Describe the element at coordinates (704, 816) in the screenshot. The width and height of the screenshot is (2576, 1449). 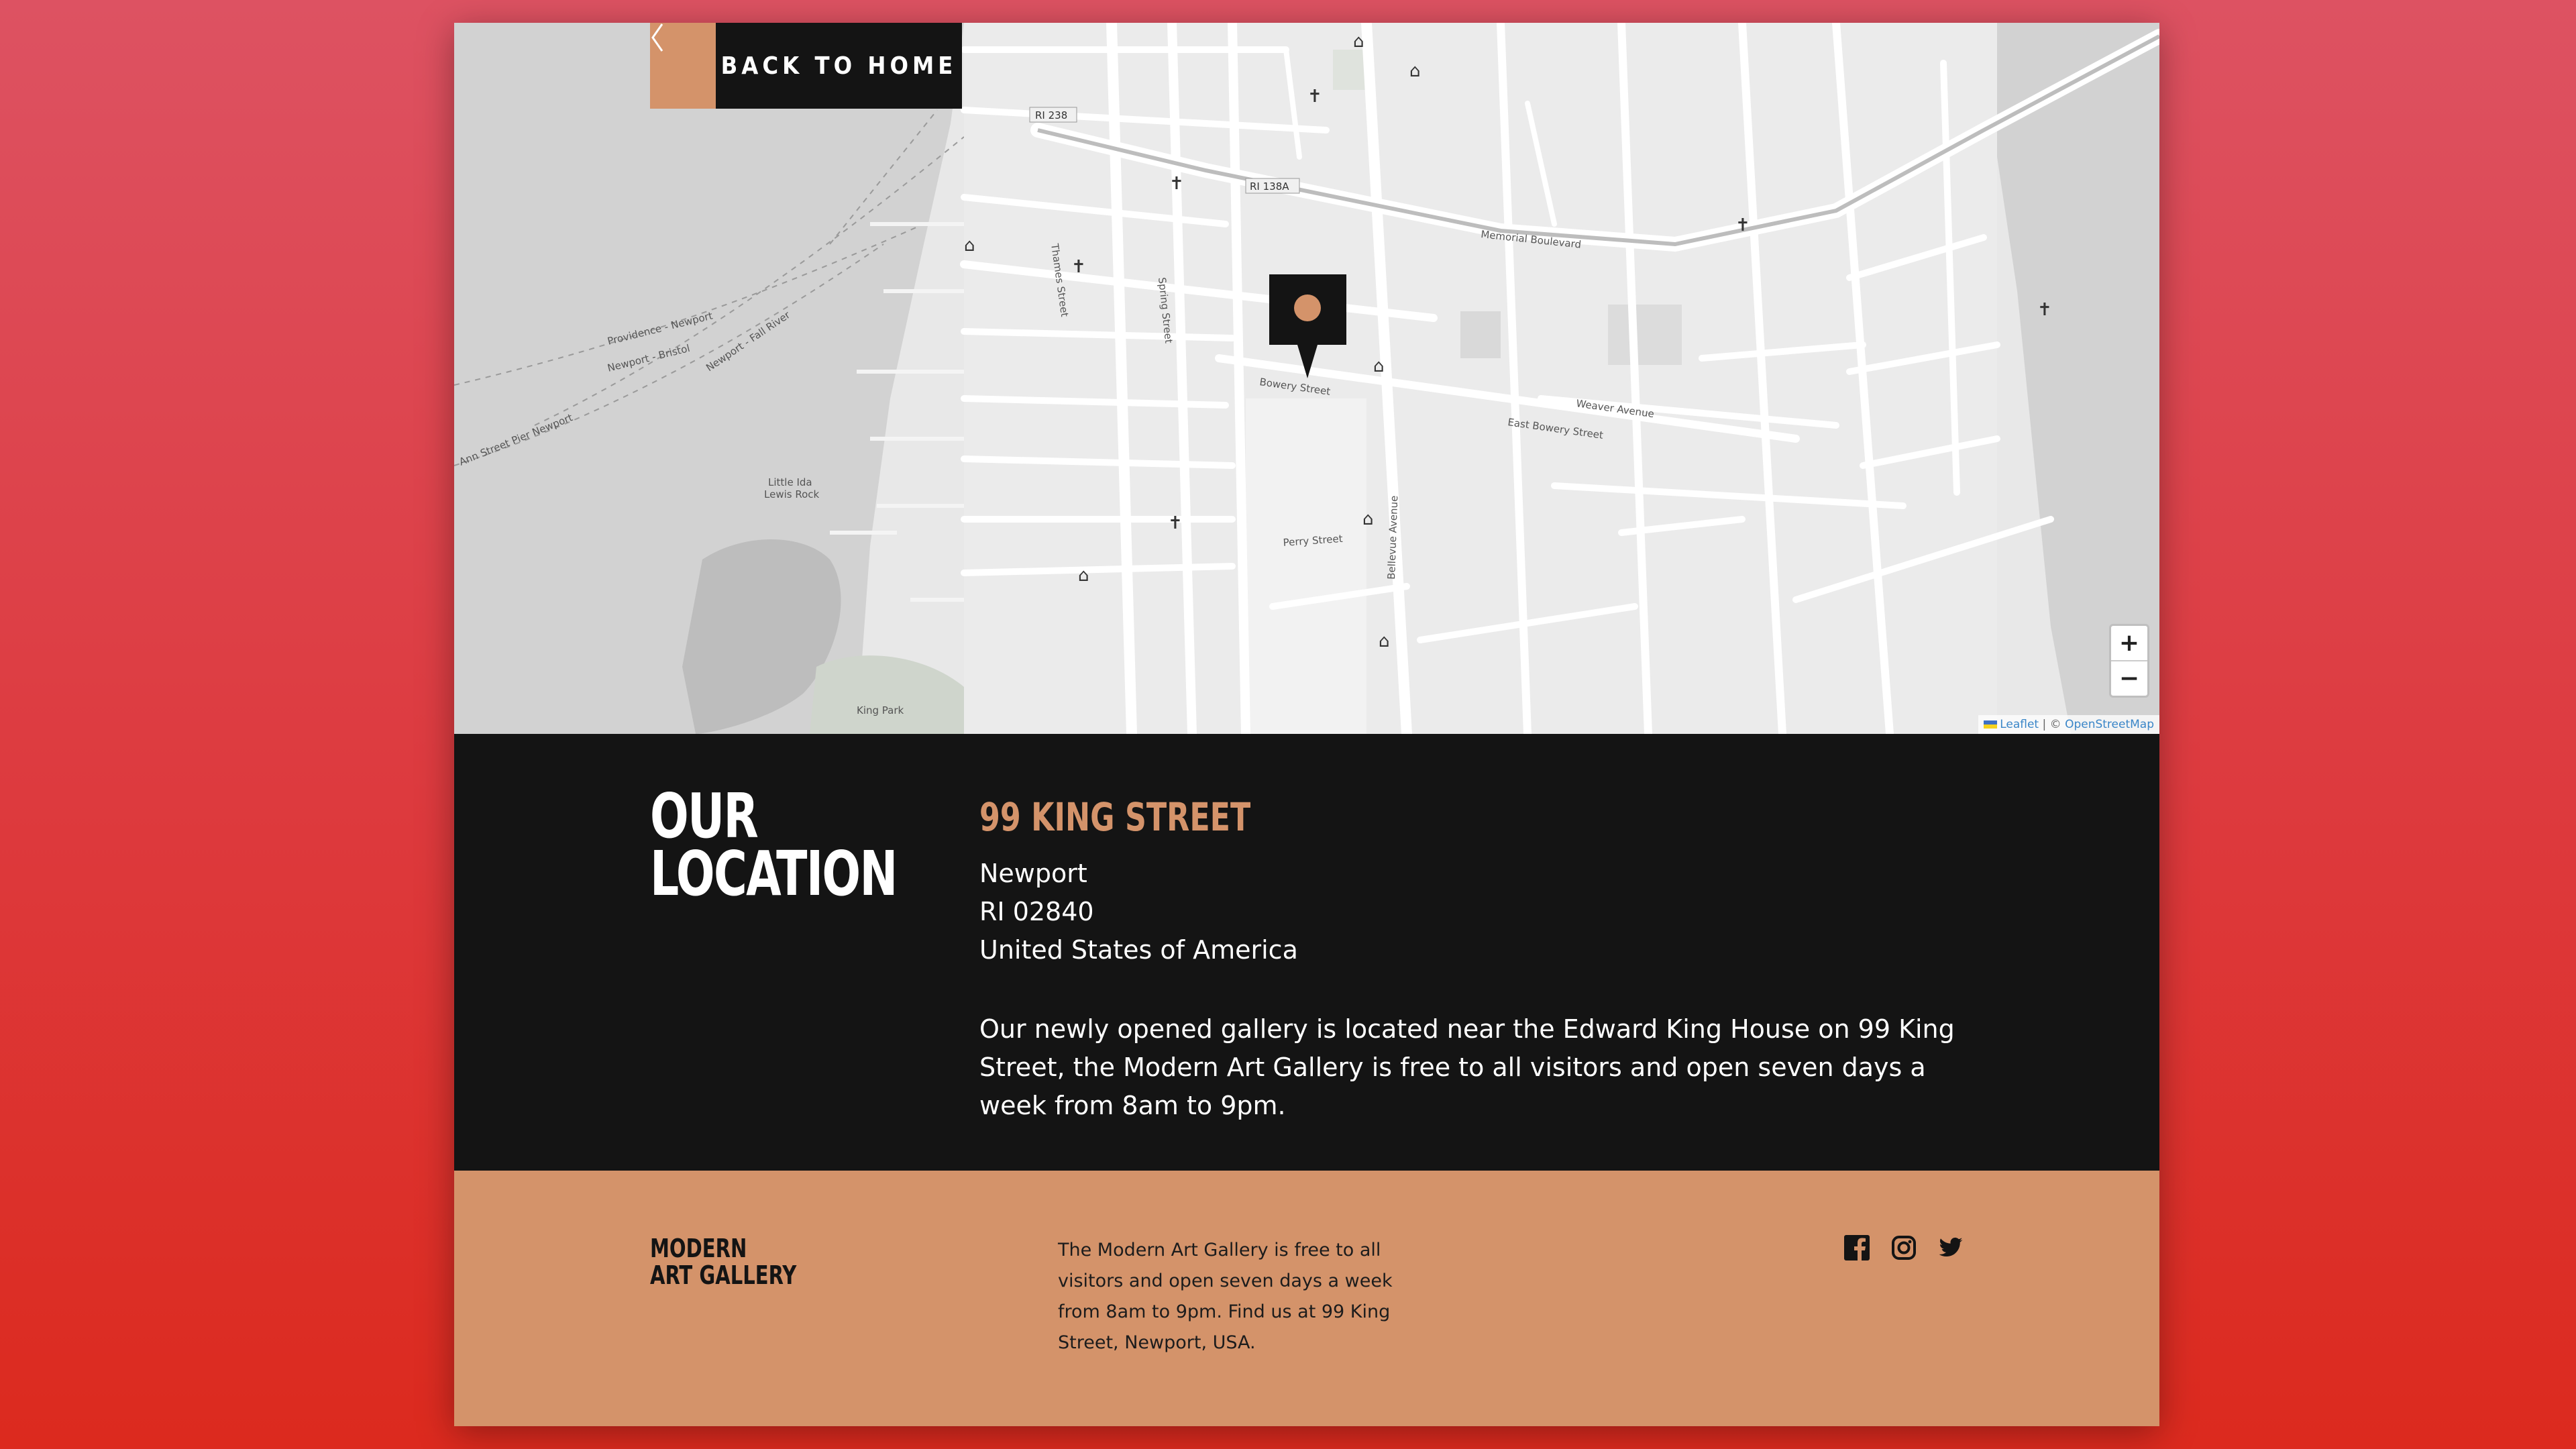
I see `location-heading-line1: OUR` at that location.